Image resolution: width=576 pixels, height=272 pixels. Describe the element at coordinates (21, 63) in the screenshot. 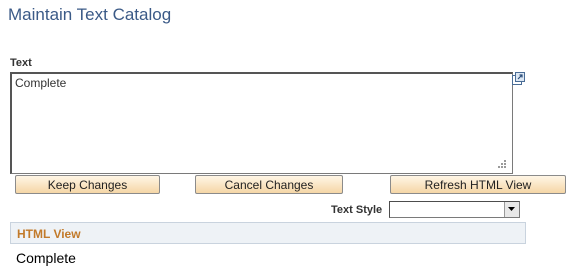

I see `text-field-label: Text` at that location.